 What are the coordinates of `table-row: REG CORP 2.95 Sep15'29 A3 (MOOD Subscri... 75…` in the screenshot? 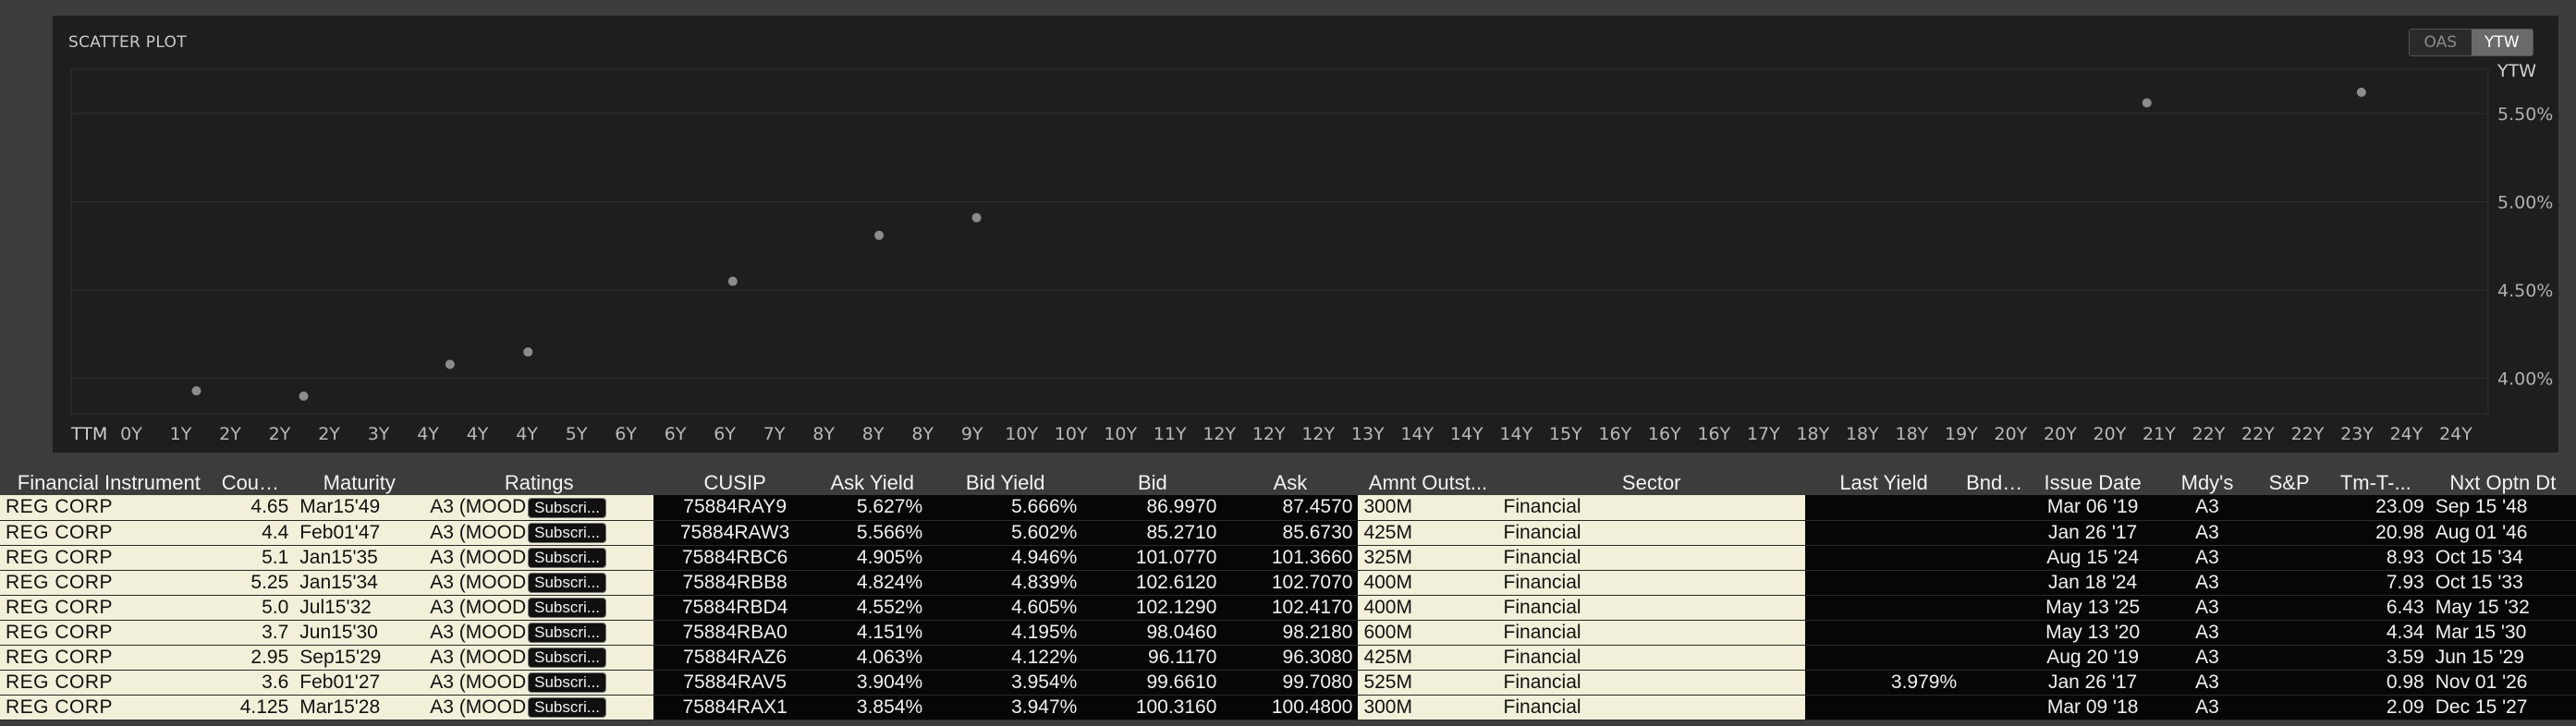 It's located at (1288, 658).